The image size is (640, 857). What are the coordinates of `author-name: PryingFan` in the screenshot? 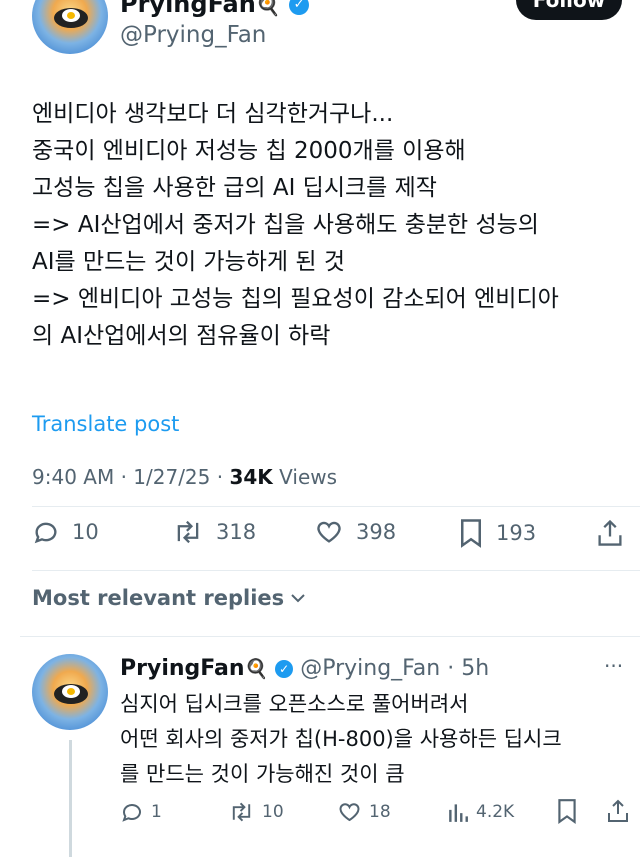 It's located at (188, 9).